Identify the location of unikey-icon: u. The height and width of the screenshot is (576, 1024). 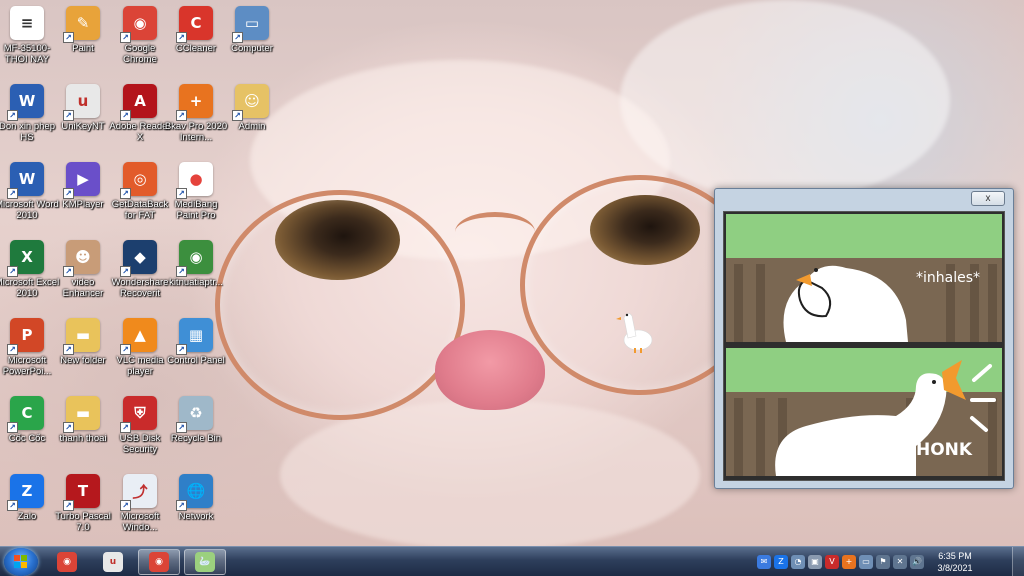
(113, 562).